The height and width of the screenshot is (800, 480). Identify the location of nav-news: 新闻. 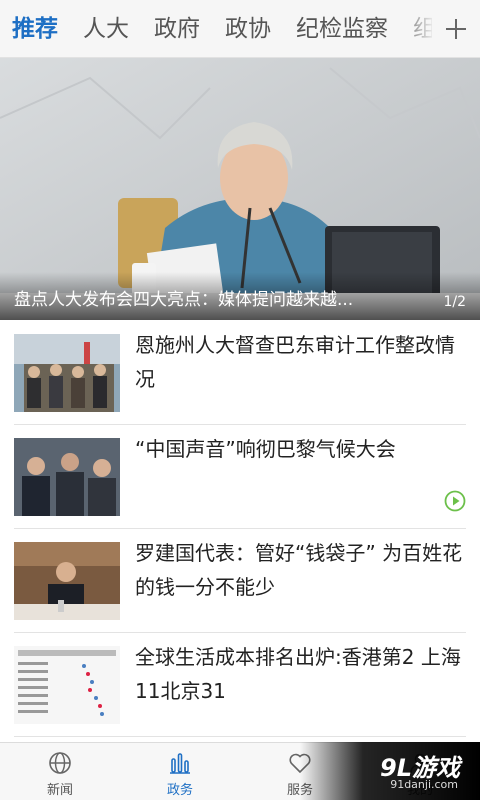
(60, 771).